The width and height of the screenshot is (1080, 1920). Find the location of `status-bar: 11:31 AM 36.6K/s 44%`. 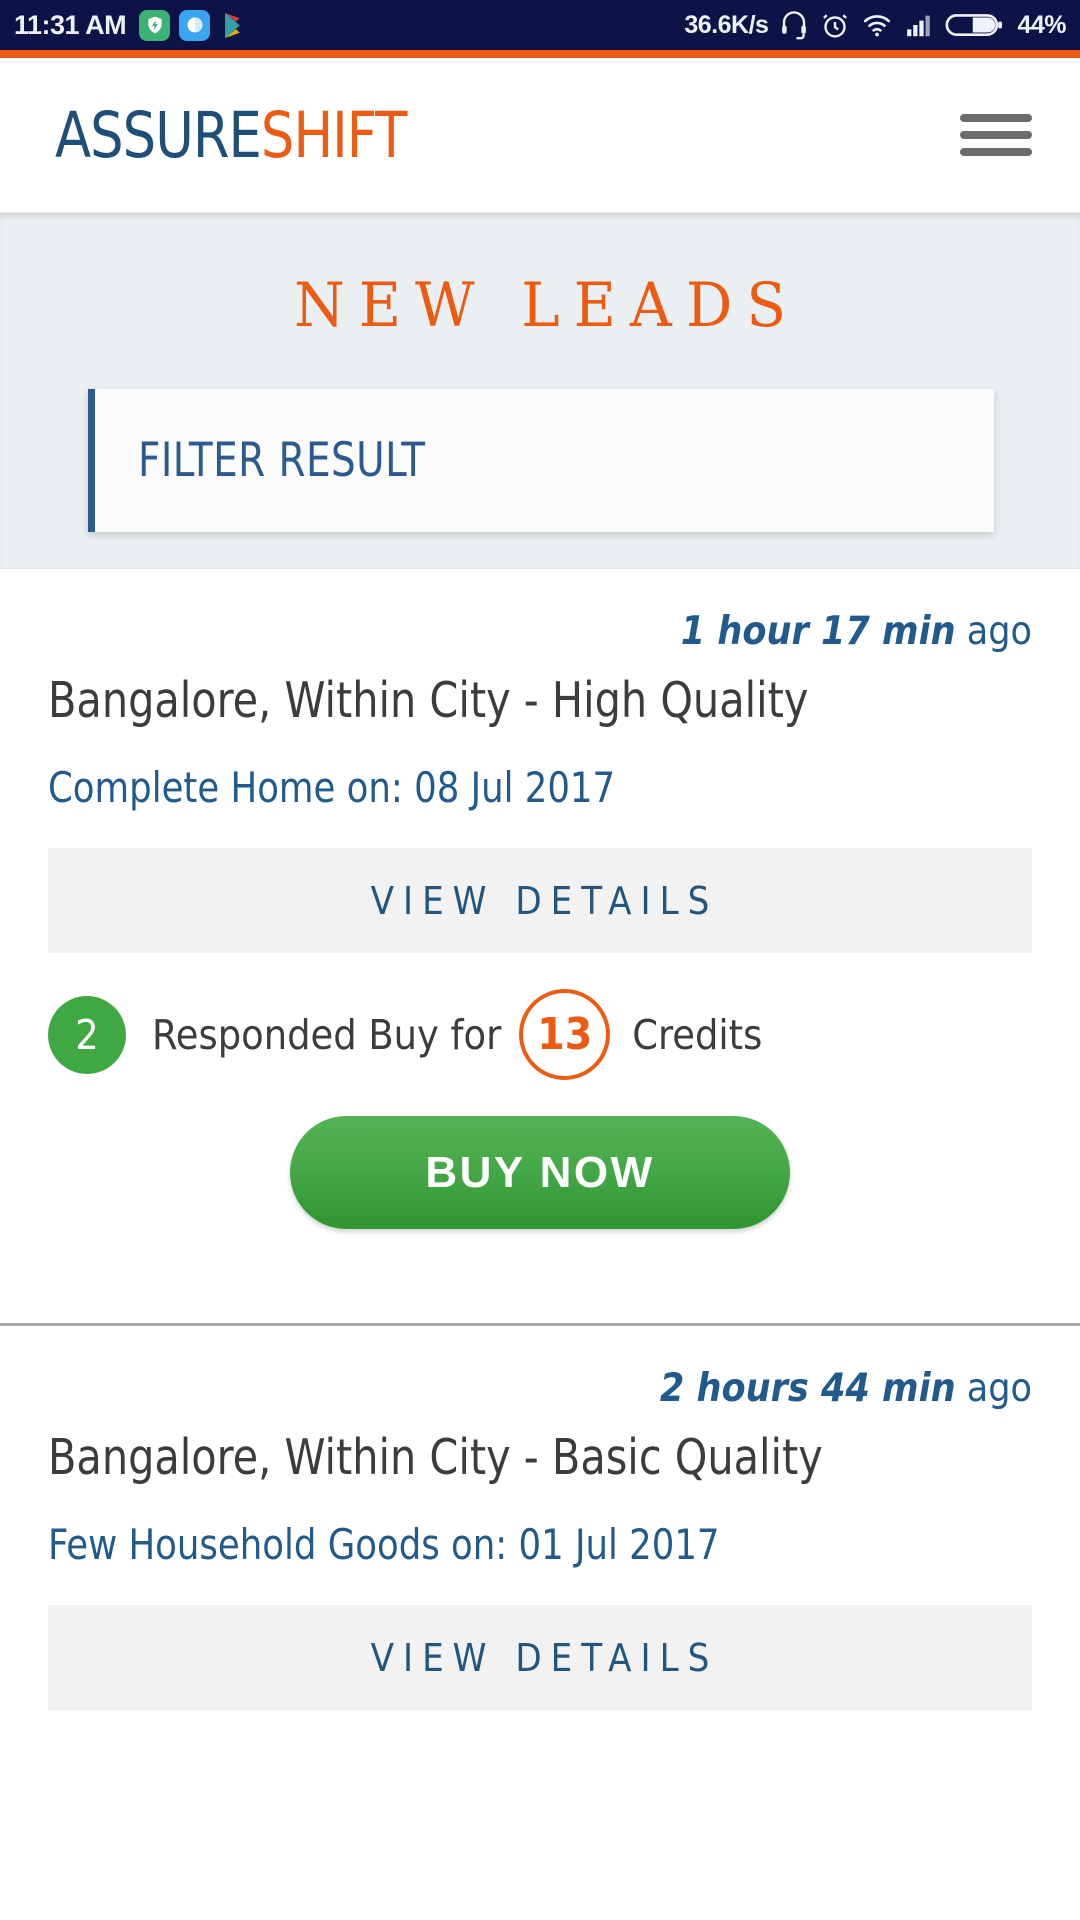

status-bar: 11:31 AM 36.6K/s 44% is located at coordinates (540, 25).